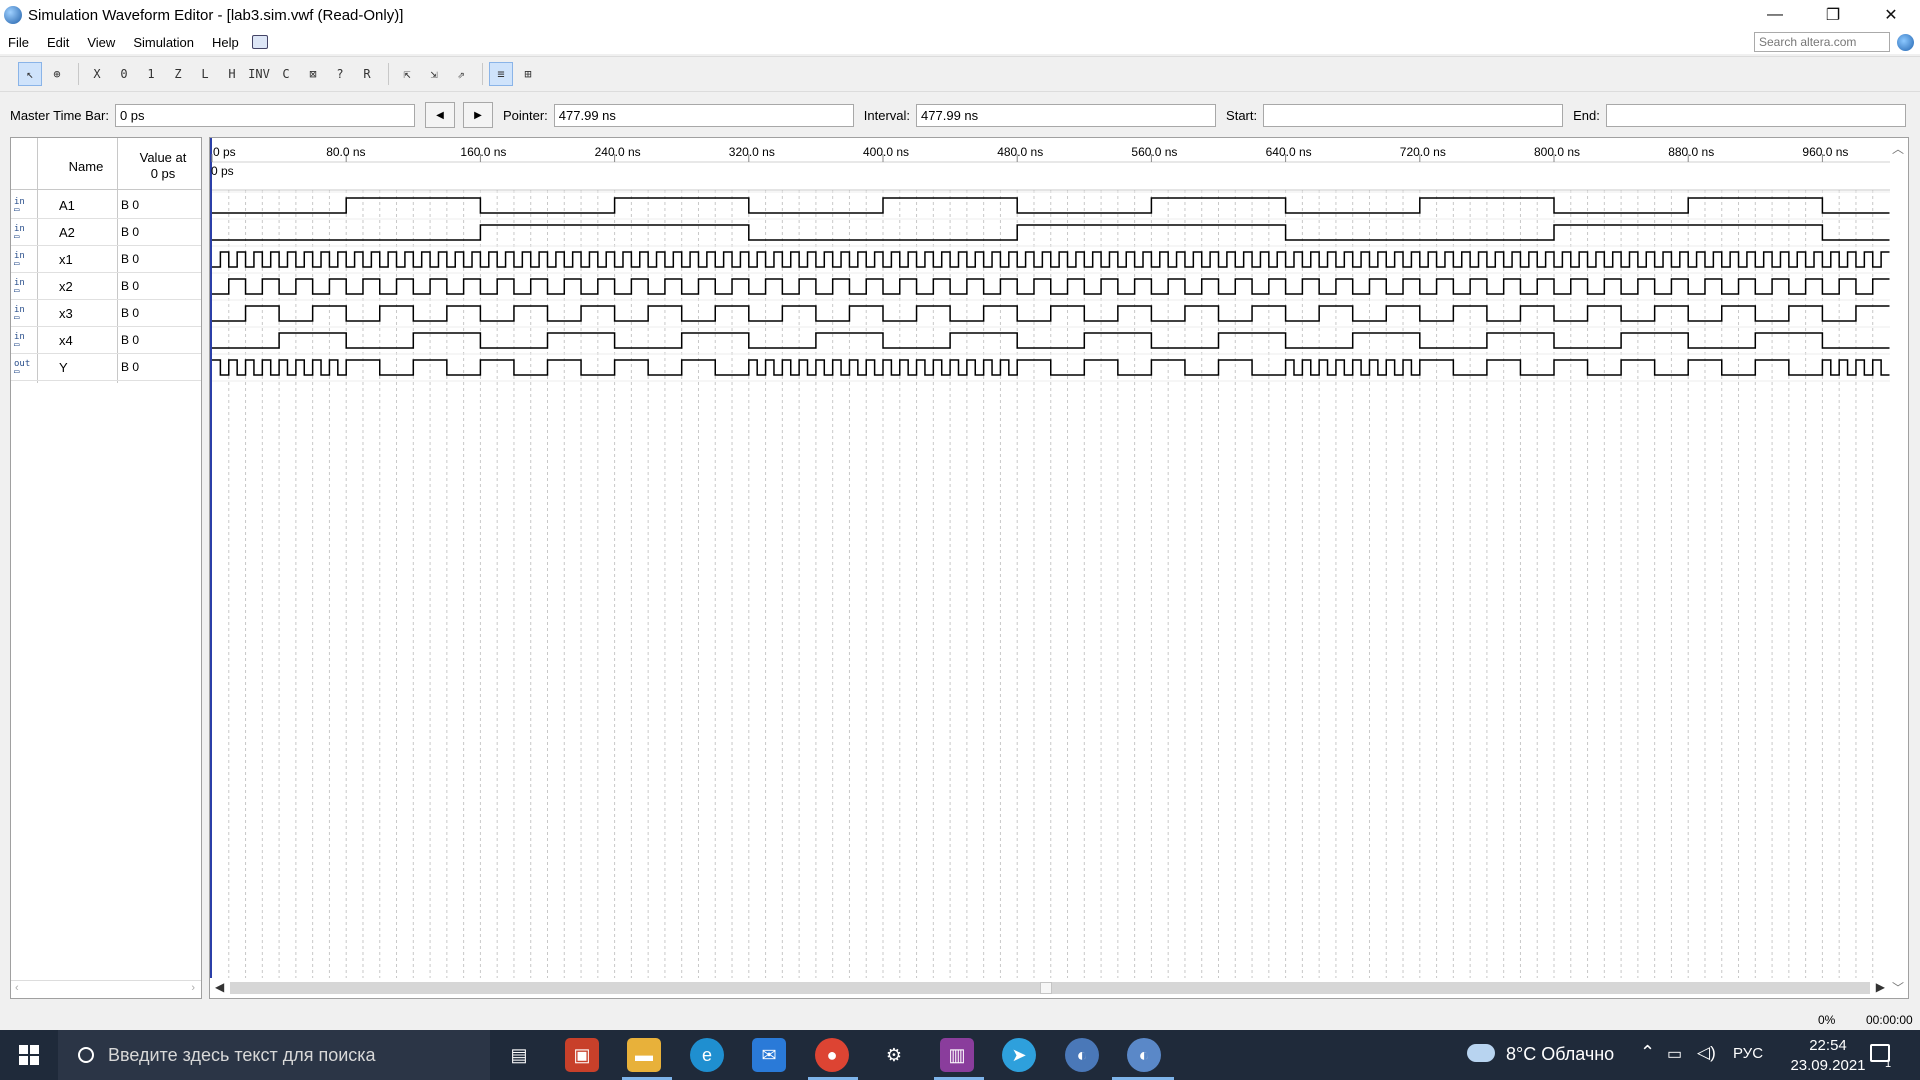 This screenshot has width=1920, height=1080. What do you see at coordinates (1833, 15) in the screenshot?
I see `maximize-button: ❐` at bounding box center [1833, 15].